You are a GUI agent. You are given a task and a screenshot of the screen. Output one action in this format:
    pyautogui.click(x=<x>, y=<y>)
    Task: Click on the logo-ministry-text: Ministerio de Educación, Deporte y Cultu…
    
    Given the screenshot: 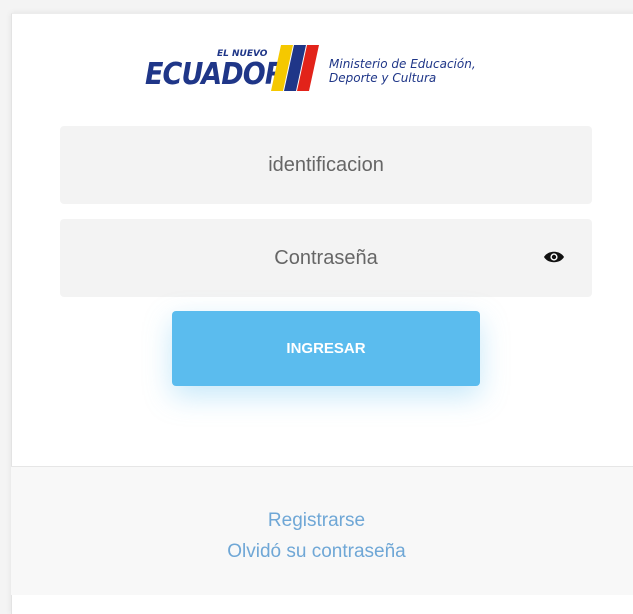 What is the action you would take?
    pyautogui.click(x=402, y=71)
    